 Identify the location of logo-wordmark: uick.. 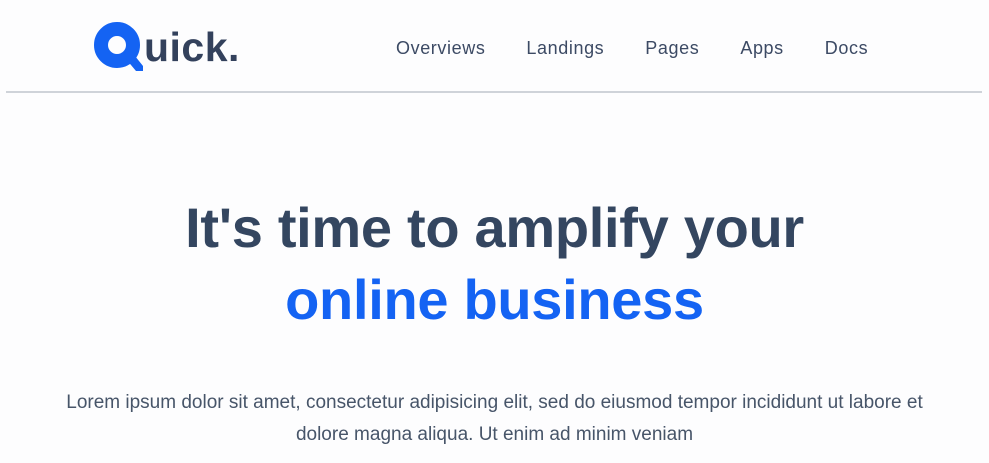
(192, 46).